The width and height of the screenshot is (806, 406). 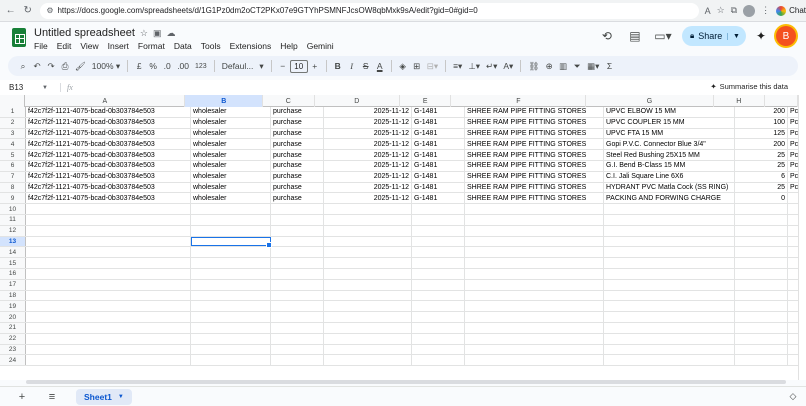 What do you see at coordinates (13, 198) in the screenshot?
I see `row-header: 9` at bounding box center [13, 198].